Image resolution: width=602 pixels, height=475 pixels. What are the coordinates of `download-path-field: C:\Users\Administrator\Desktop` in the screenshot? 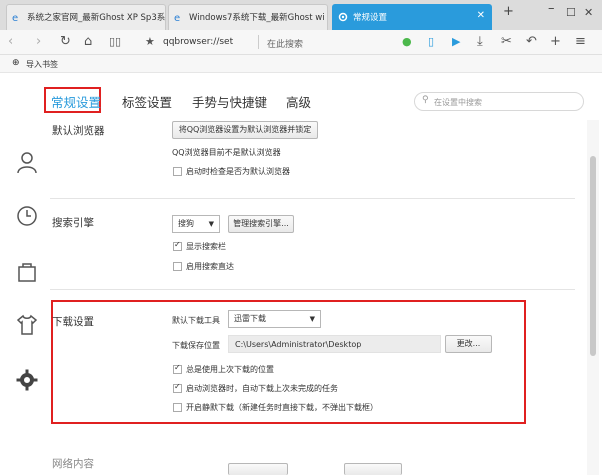 It's located at (334, 344).